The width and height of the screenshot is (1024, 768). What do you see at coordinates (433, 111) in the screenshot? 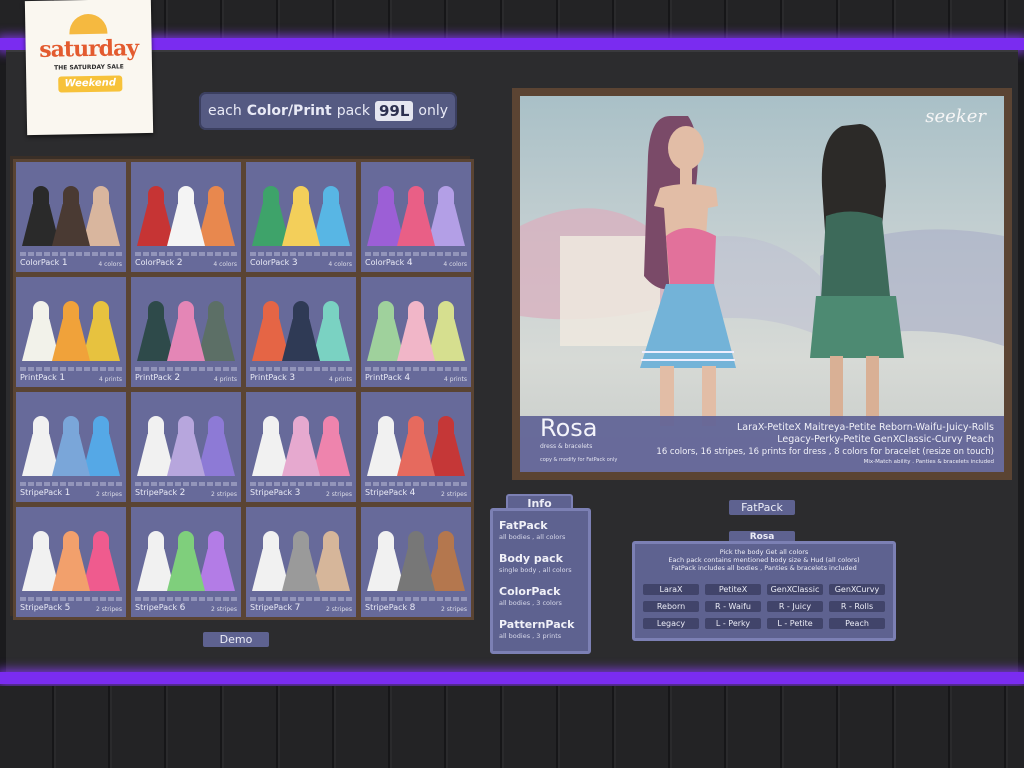
I see `price-suffix: only` at bounding box center [433, 111].